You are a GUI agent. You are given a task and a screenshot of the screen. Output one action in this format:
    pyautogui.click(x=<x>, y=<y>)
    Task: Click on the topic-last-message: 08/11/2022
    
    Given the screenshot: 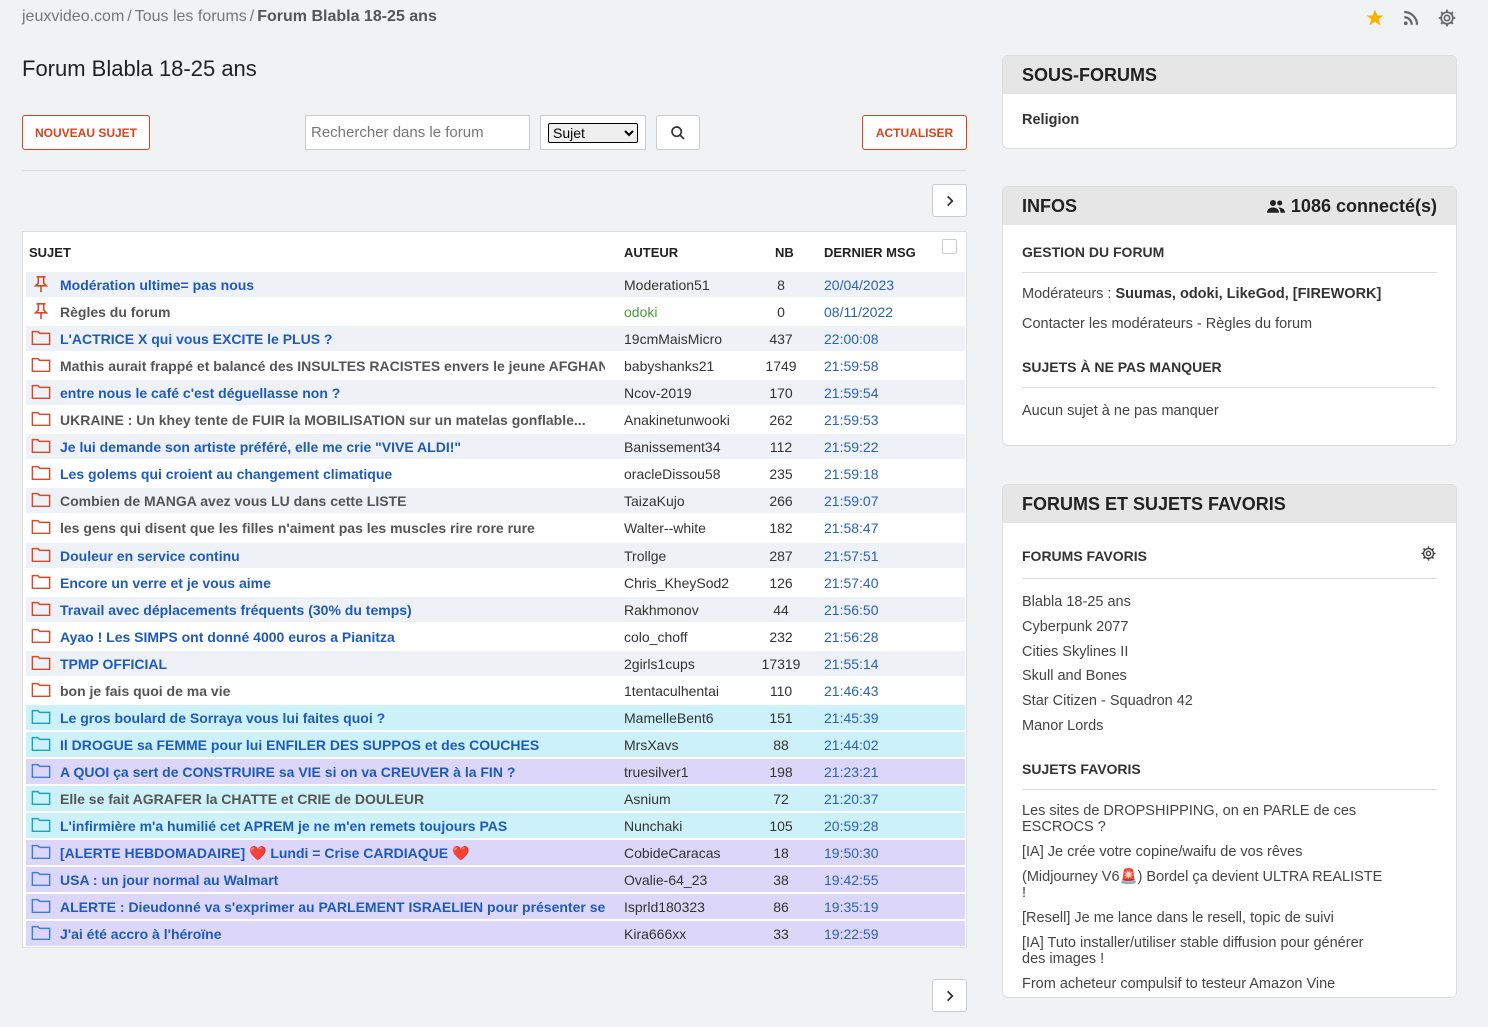 What is the action you would take?
    pyautogui.click(x=858, y=312)
    